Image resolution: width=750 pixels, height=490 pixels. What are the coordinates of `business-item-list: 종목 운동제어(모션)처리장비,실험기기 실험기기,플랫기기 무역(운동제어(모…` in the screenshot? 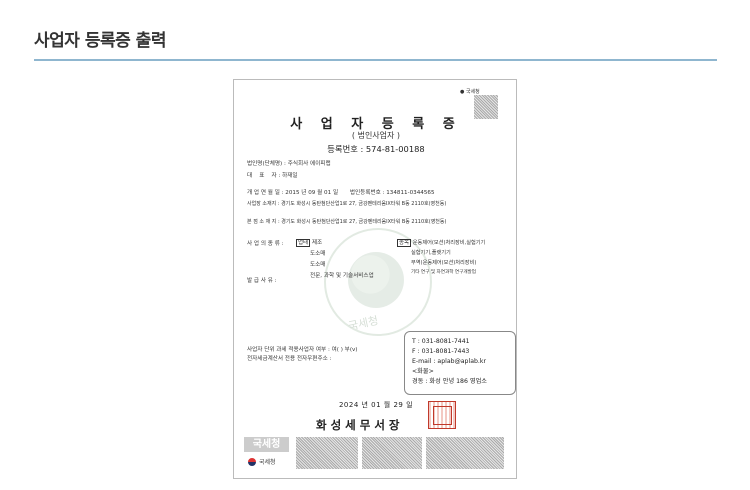 It's located at (441, 256).